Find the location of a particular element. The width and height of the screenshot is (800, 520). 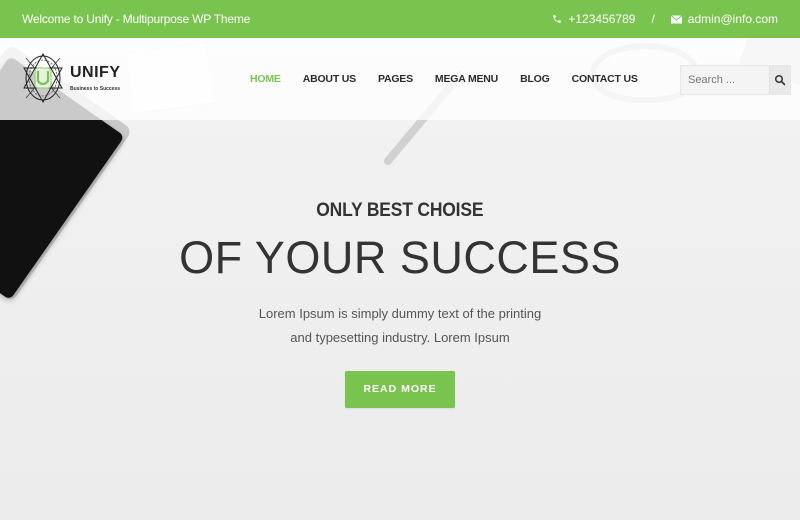

read-more-button: READ MORE is located at coordinates (400, 389).